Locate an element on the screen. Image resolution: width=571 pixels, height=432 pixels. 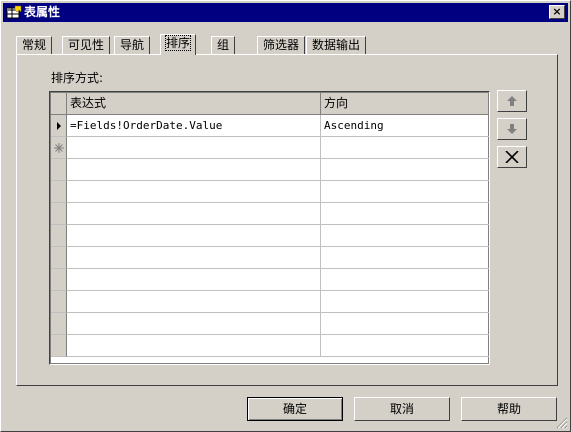
move-down-button is located at coordinates (512, 129).